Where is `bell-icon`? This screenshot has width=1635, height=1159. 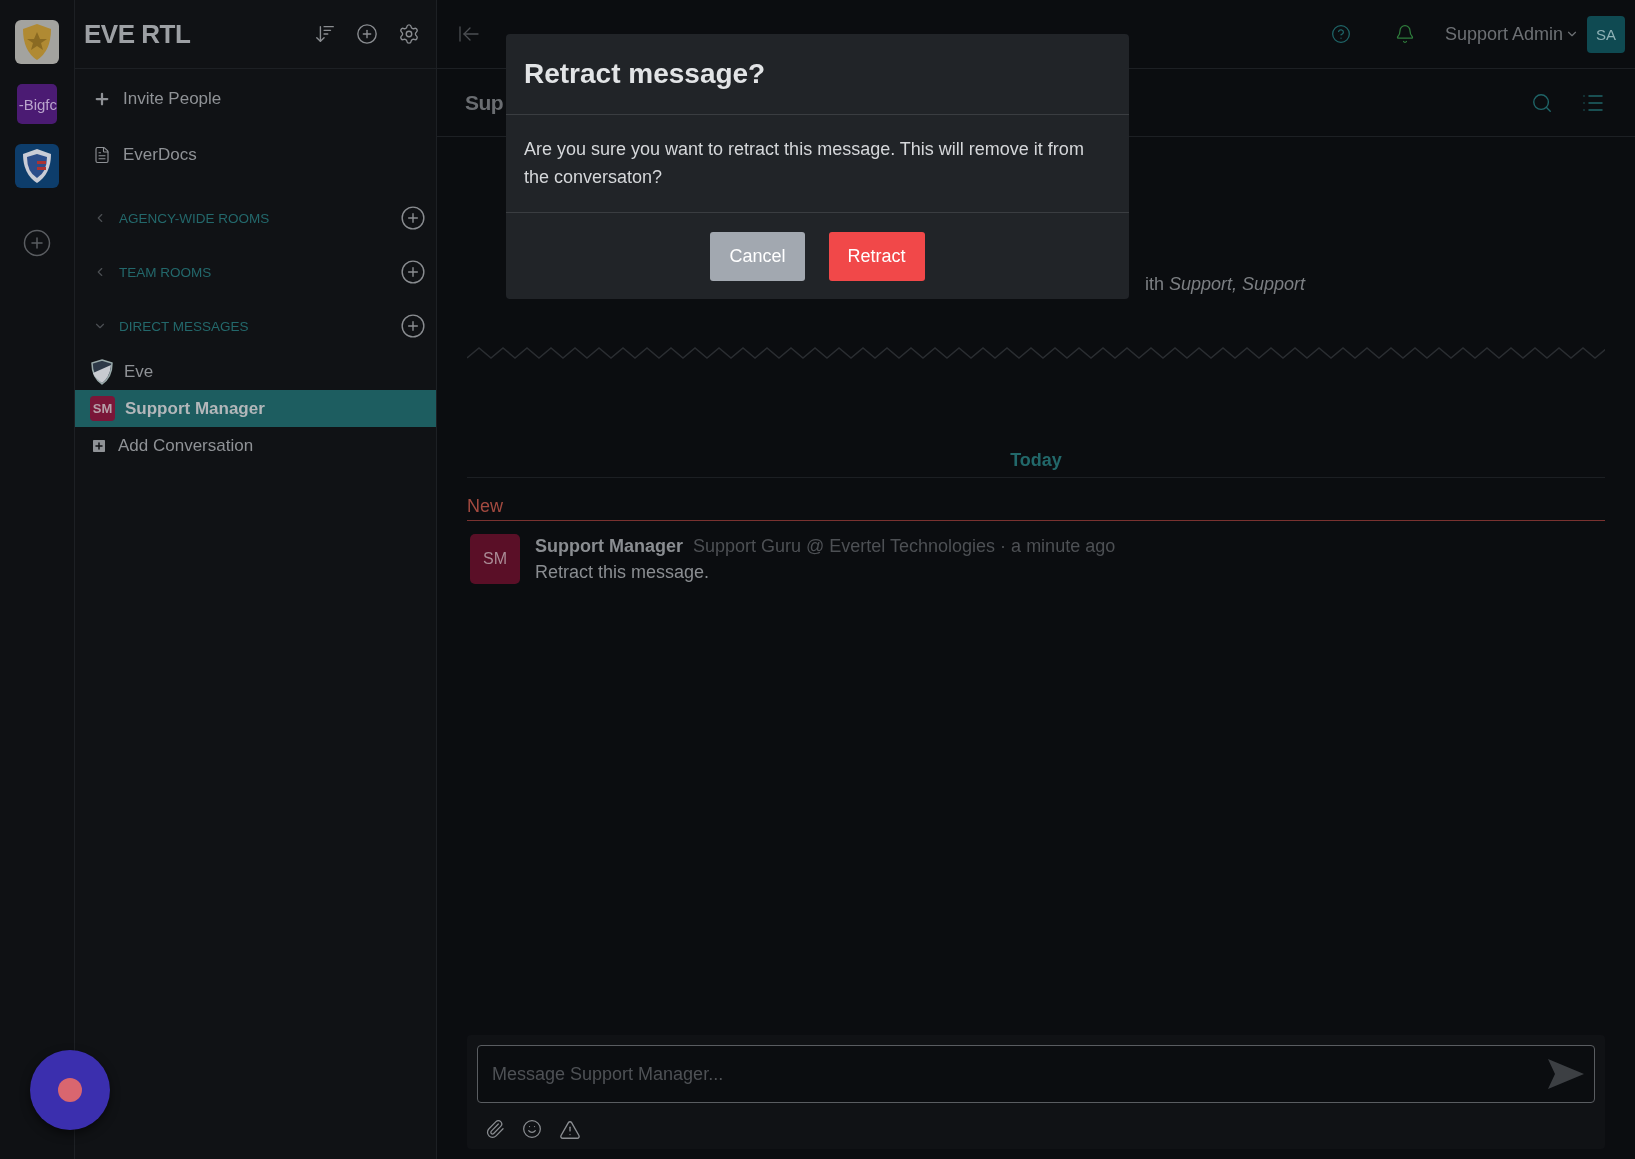 bell-icon is located at coordinates (1404, 34).